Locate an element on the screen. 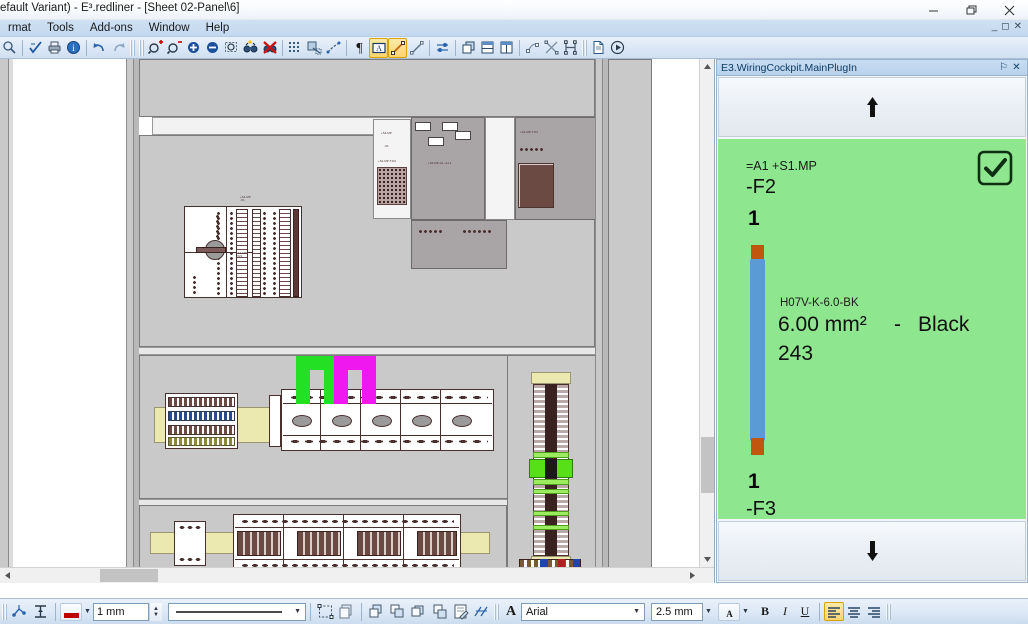 The height and width of the screenshot is (624, 1028). group-icon is located at coordinates (376, 612).